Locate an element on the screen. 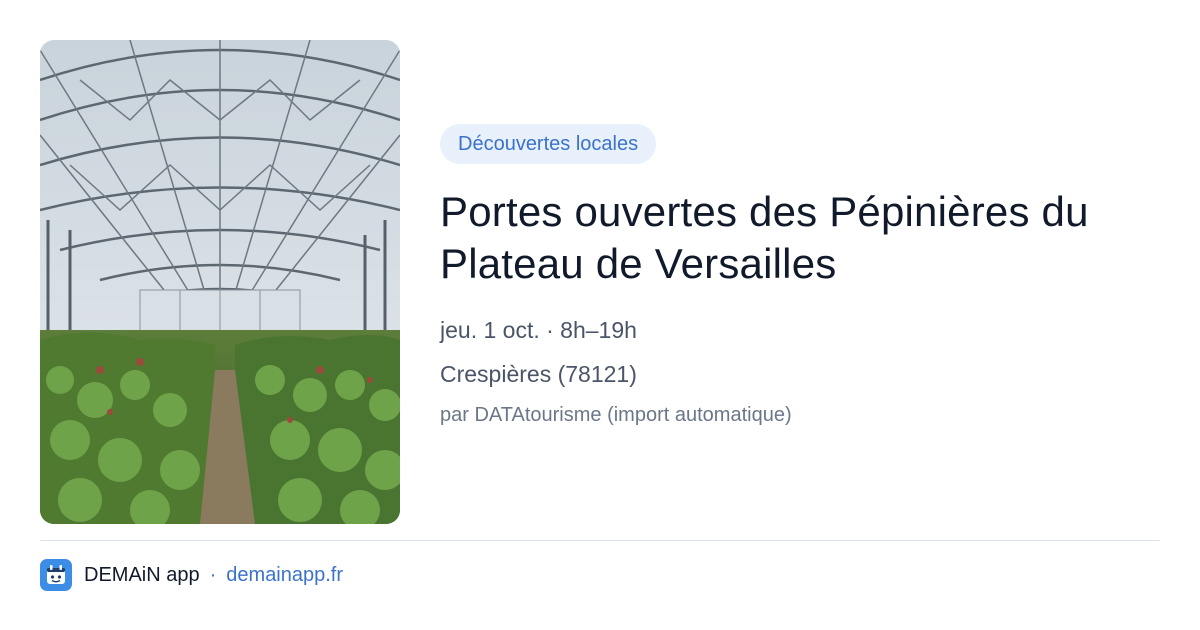 The height and width of the screenshot is (630, 1200). site-link: demainapp.fr is located at coordinates (284, 575).